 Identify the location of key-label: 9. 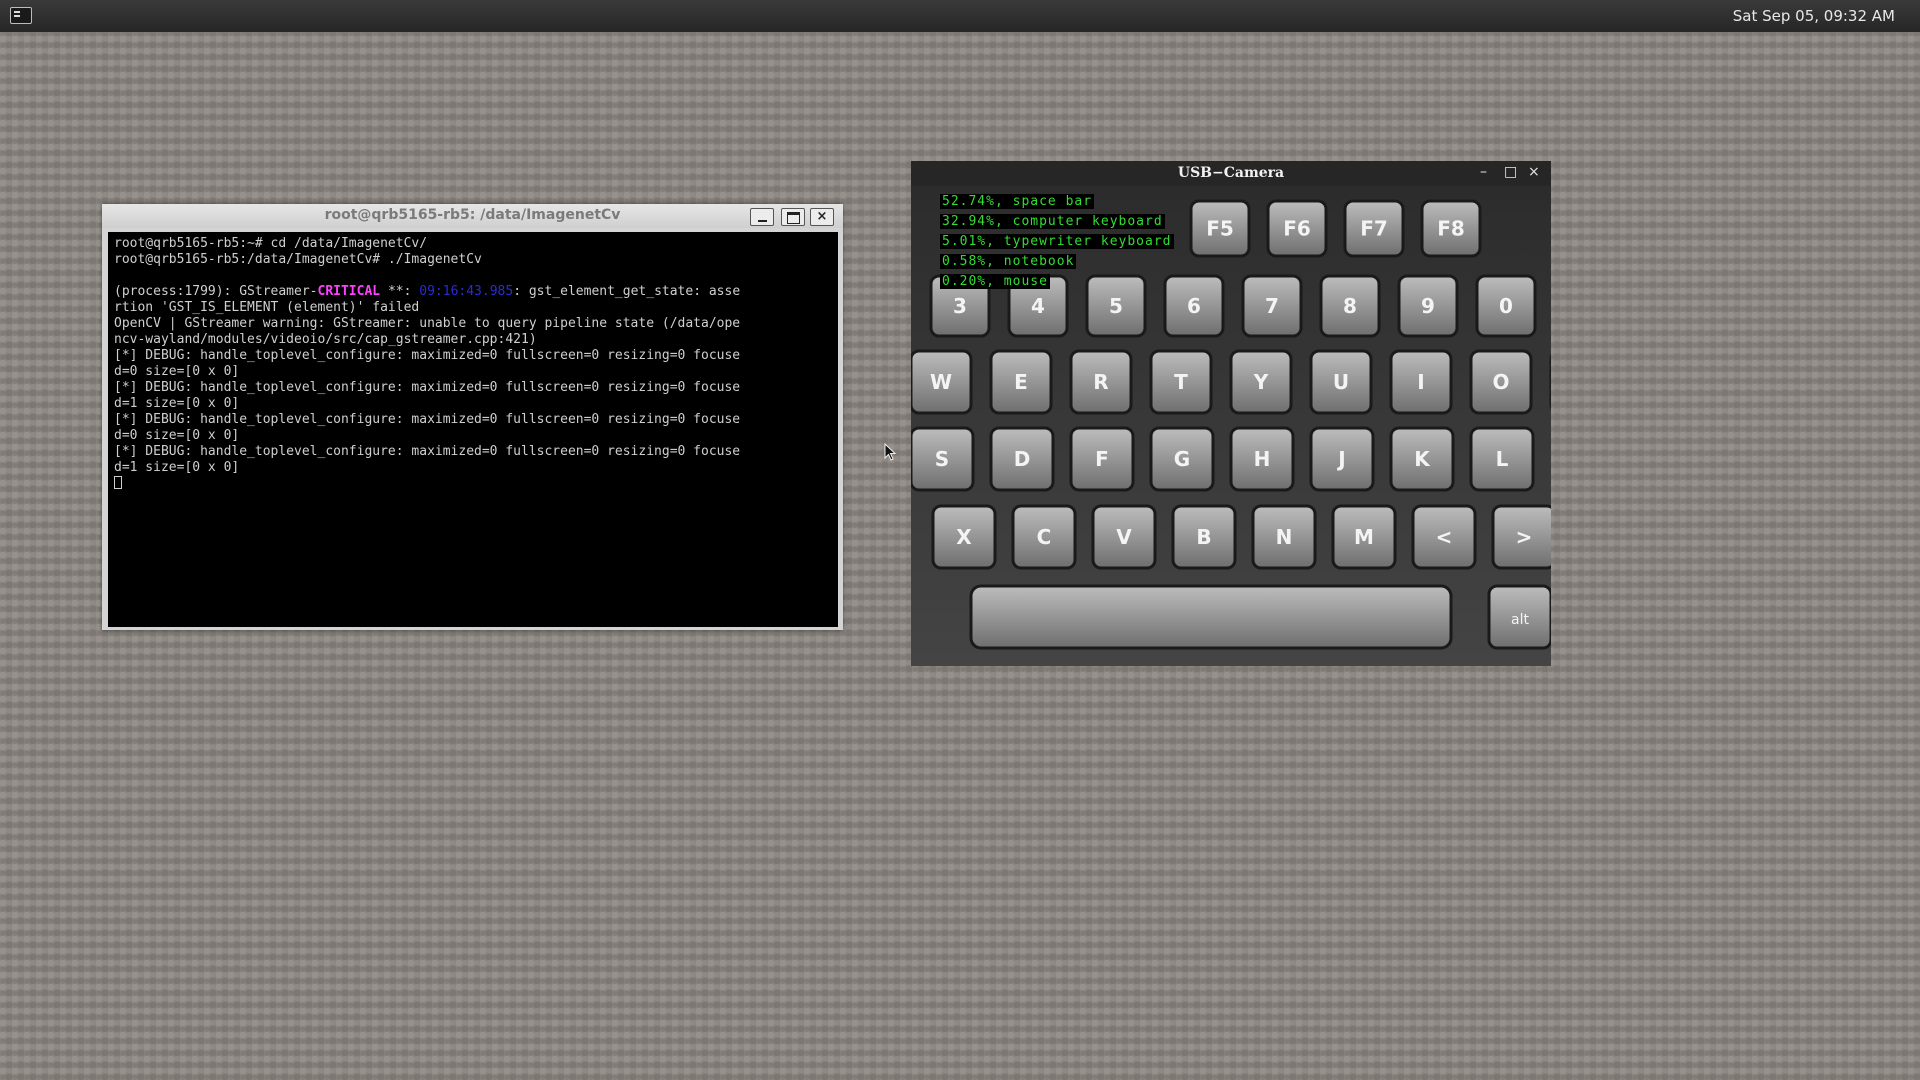
(1428, 306).